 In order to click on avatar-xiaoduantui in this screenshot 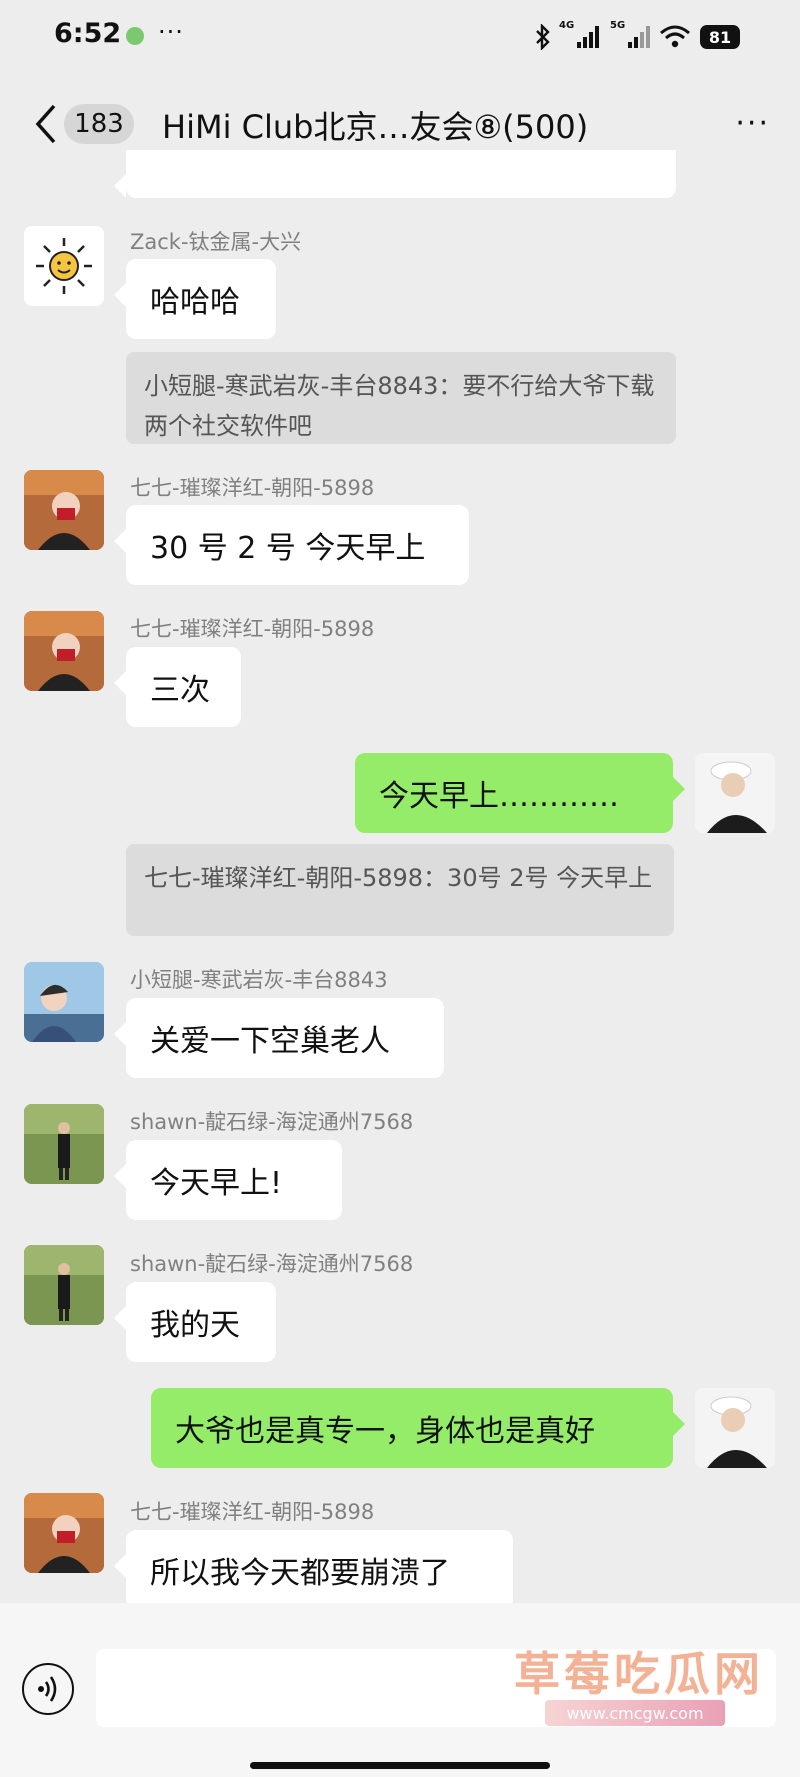, I will do `click(64, 1002)`.